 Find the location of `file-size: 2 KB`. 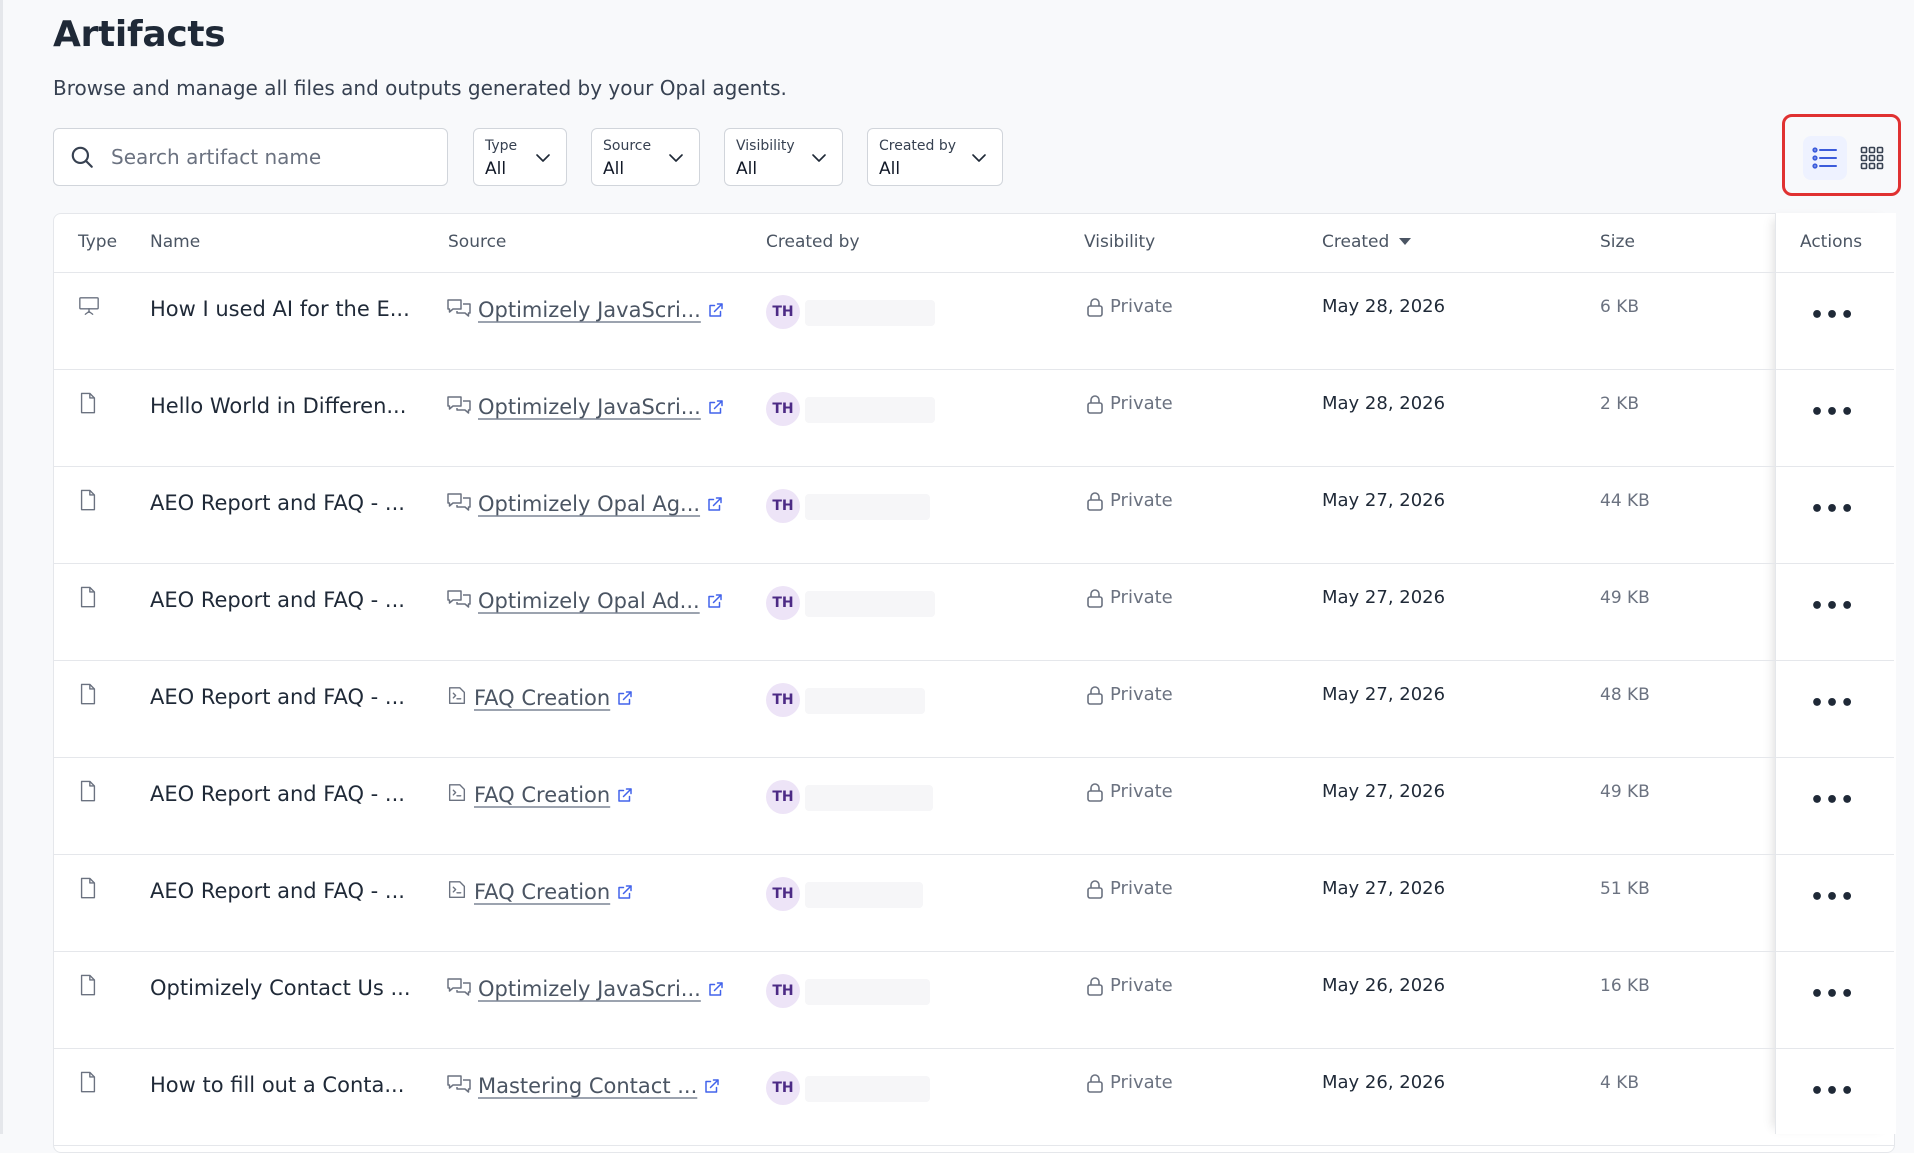

file-size: 2 KB is located at coordinates (1620, 404).